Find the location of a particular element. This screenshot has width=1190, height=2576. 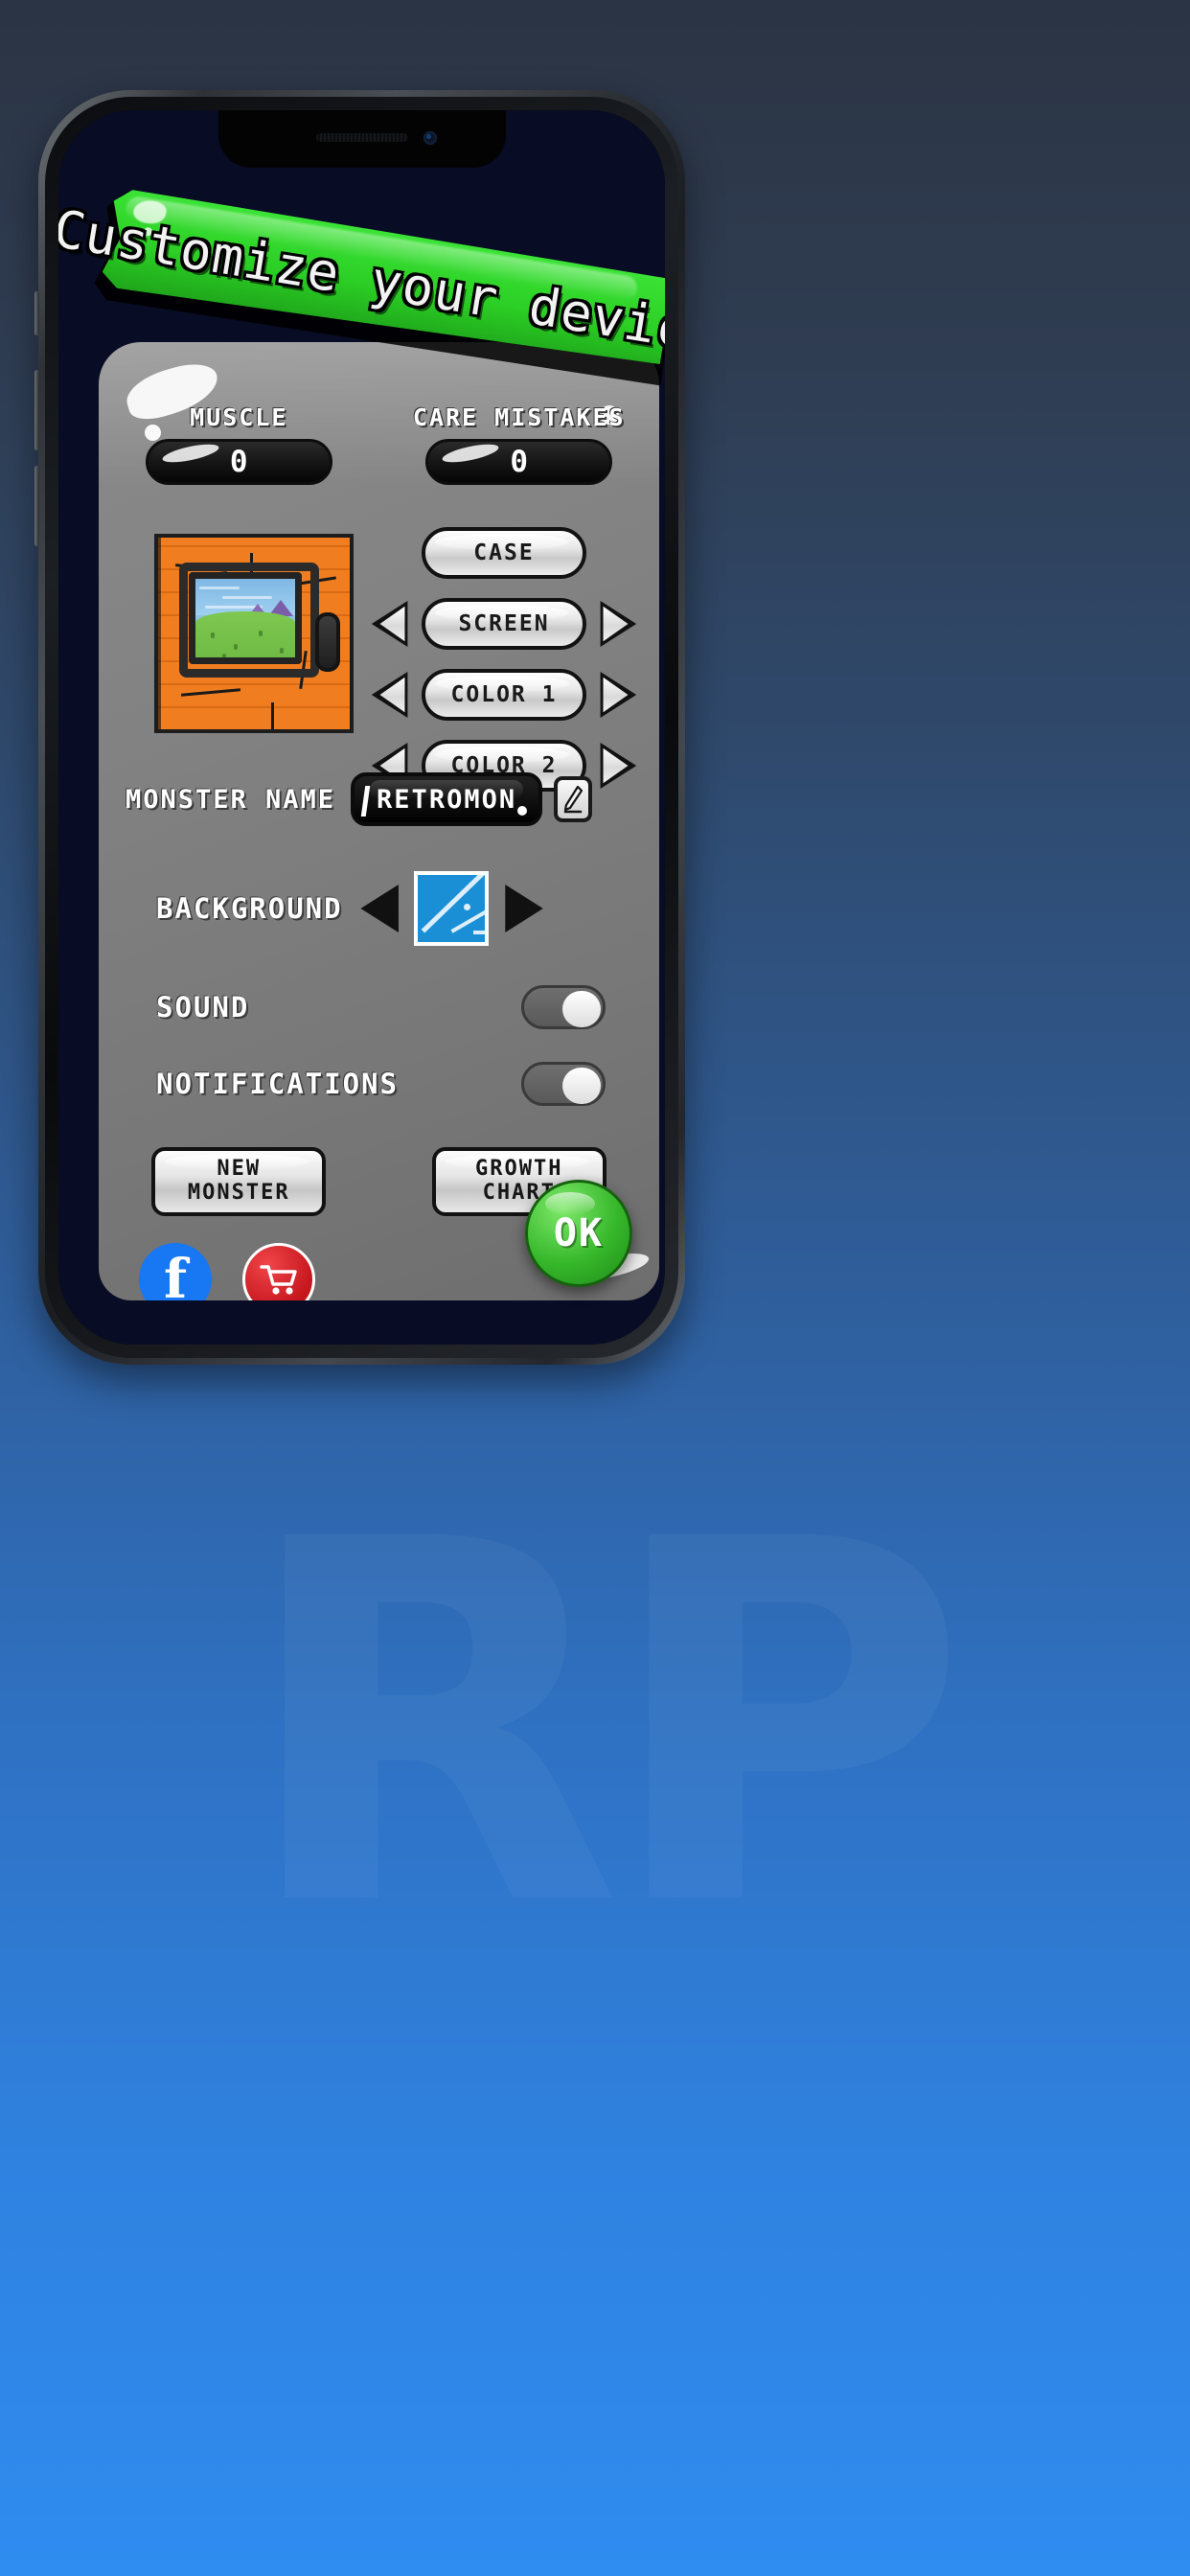

screen-button: SCREEN is located at coordinates (504, 624).